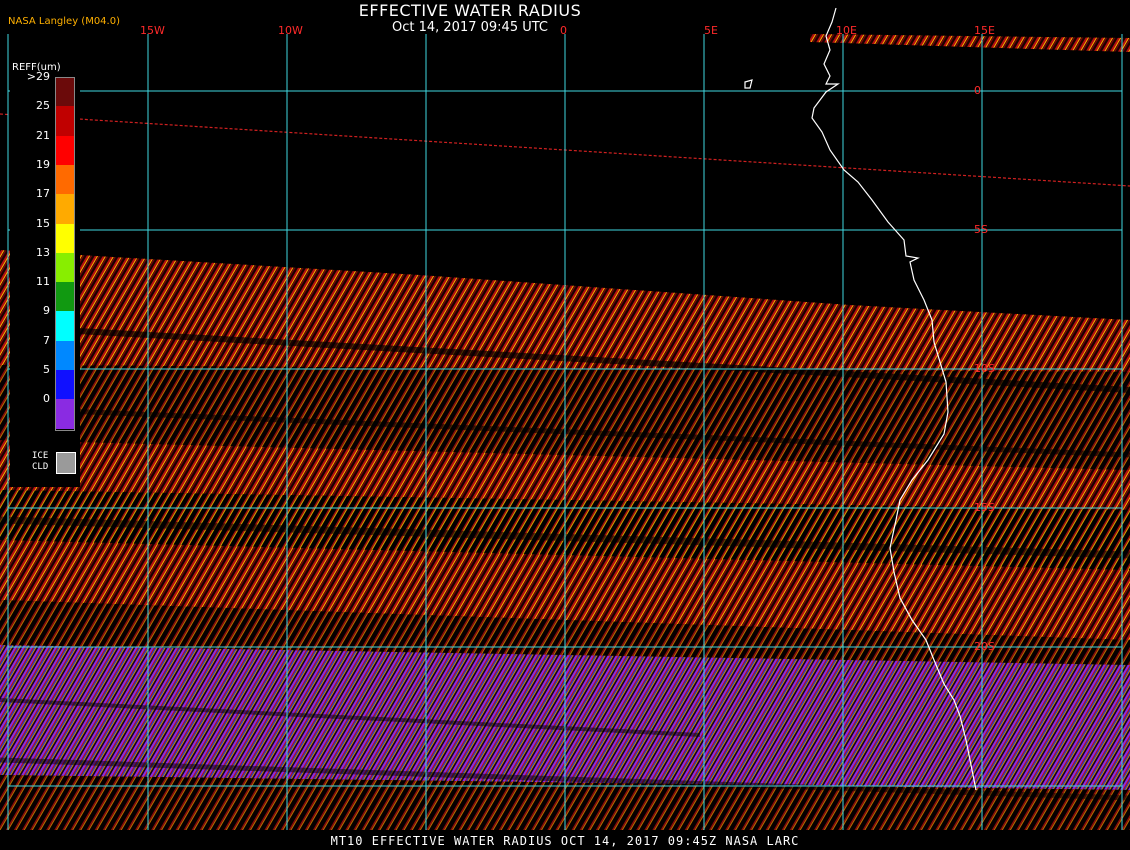 The height and width of the screenshot is (850, 1130). I want to click on legend-label: 17, so click(43, 194).